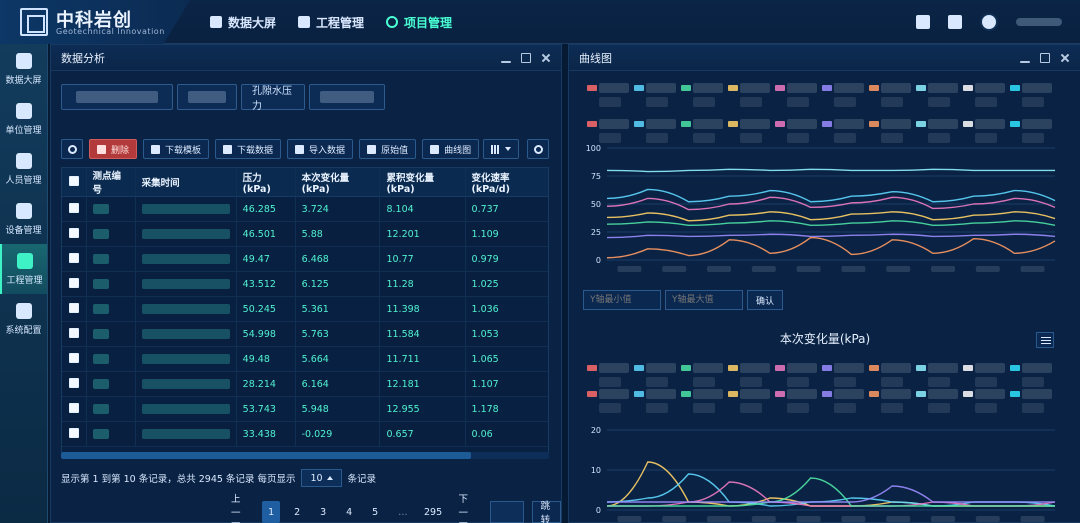 Image resolution: width=1080 pixels, height=523 pixels. Describe the element at coordinates (323, 512) in the screenshot. I see `page-3-button: 3` at that location.